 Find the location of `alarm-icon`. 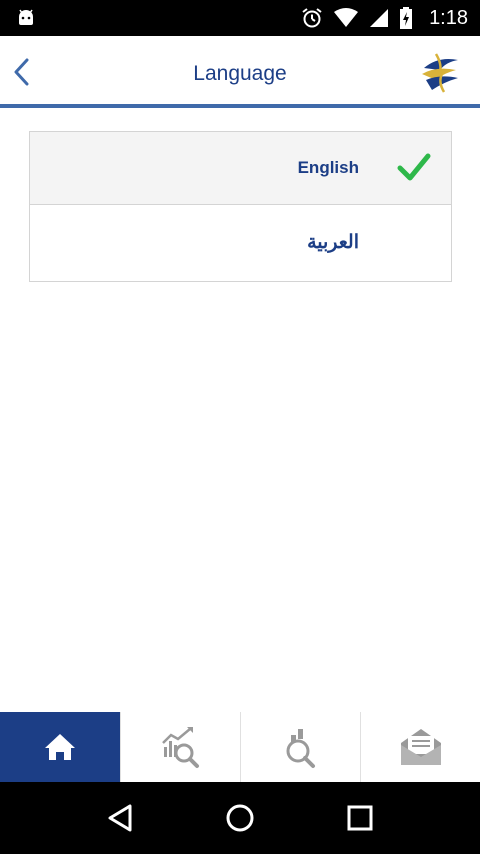

alarm-icon is located at coordinates (312, 18).